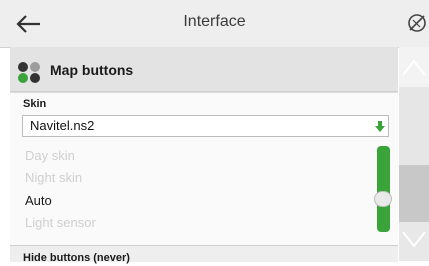 The width and height of the screenshot is (429, 266). Describe the element at coordinates (414, 193) in the screenshot. I see `scrollbar-thumb` at that location.